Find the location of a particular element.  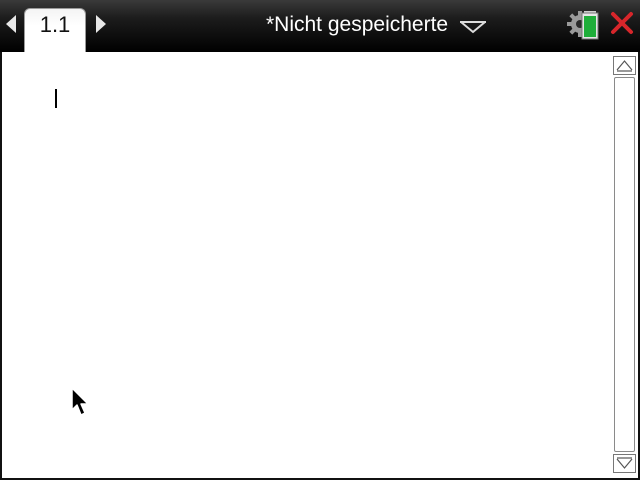

gear-battery-icon is located at coordinates (583, 25).